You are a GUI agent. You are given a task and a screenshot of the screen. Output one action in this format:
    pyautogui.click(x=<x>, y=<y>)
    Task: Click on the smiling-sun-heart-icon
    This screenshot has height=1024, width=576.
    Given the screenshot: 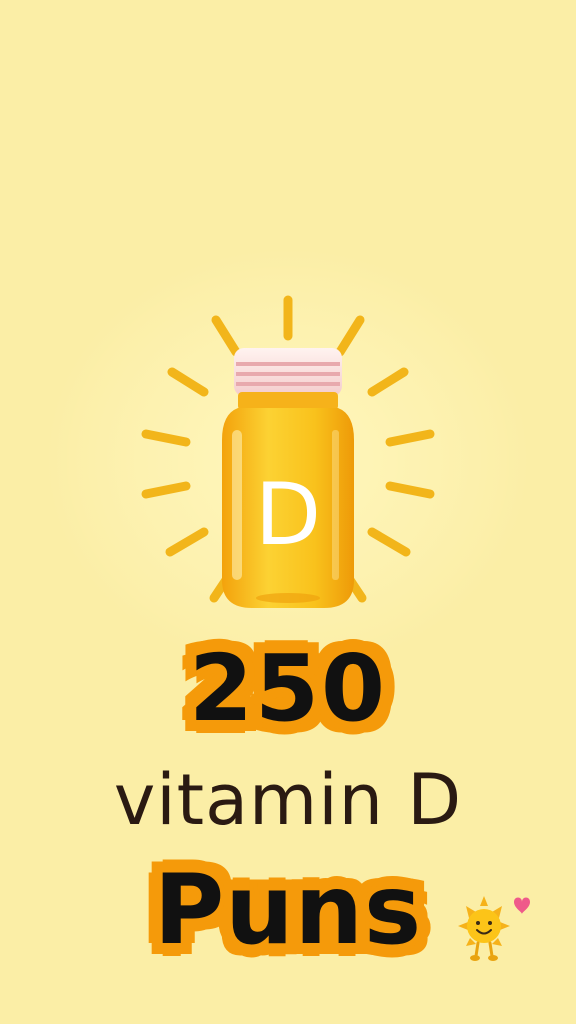 What is the action you would take?
    pyautogui.click(x=494, y=928)
    